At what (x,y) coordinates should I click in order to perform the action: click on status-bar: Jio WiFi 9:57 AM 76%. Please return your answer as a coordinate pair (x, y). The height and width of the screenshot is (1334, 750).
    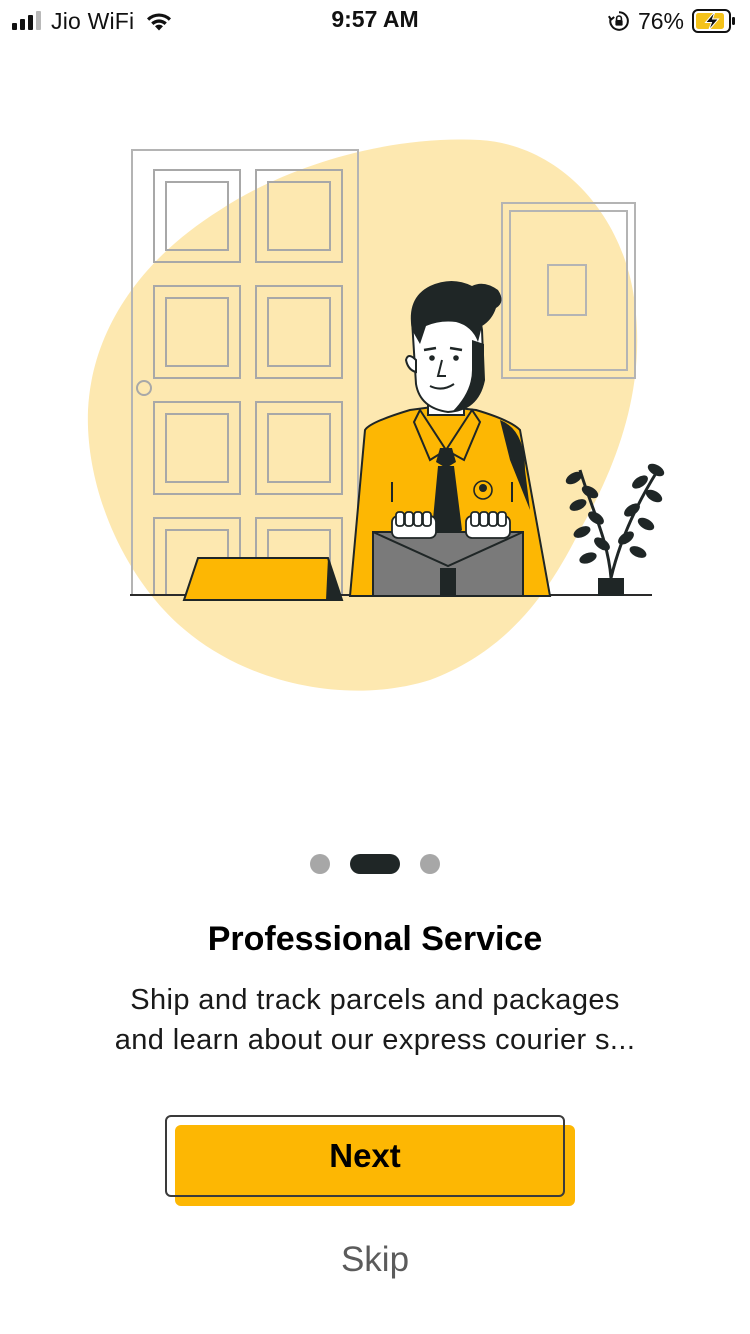
    Looking at the image, I should click on (375, 21).